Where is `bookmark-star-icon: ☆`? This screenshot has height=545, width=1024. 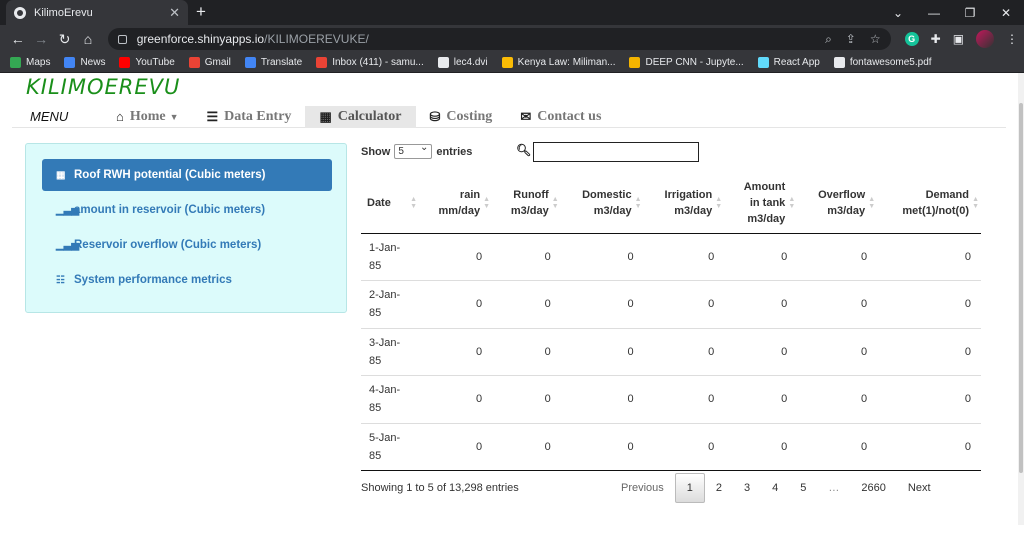
bookmark-star-icon: ☆ is located at coordinates (875, 39).